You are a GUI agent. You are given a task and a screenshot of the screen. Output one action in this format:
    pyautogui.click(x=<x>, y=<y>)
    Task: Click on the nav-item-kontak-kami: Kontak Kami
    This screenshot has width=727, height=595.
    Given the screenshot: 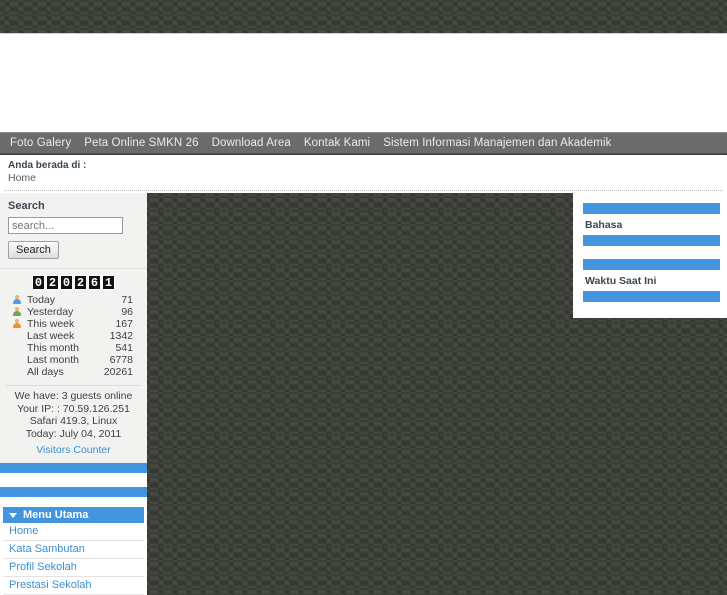 What is the action you would take?
    pyautogui.click(x=337, y=143)
    